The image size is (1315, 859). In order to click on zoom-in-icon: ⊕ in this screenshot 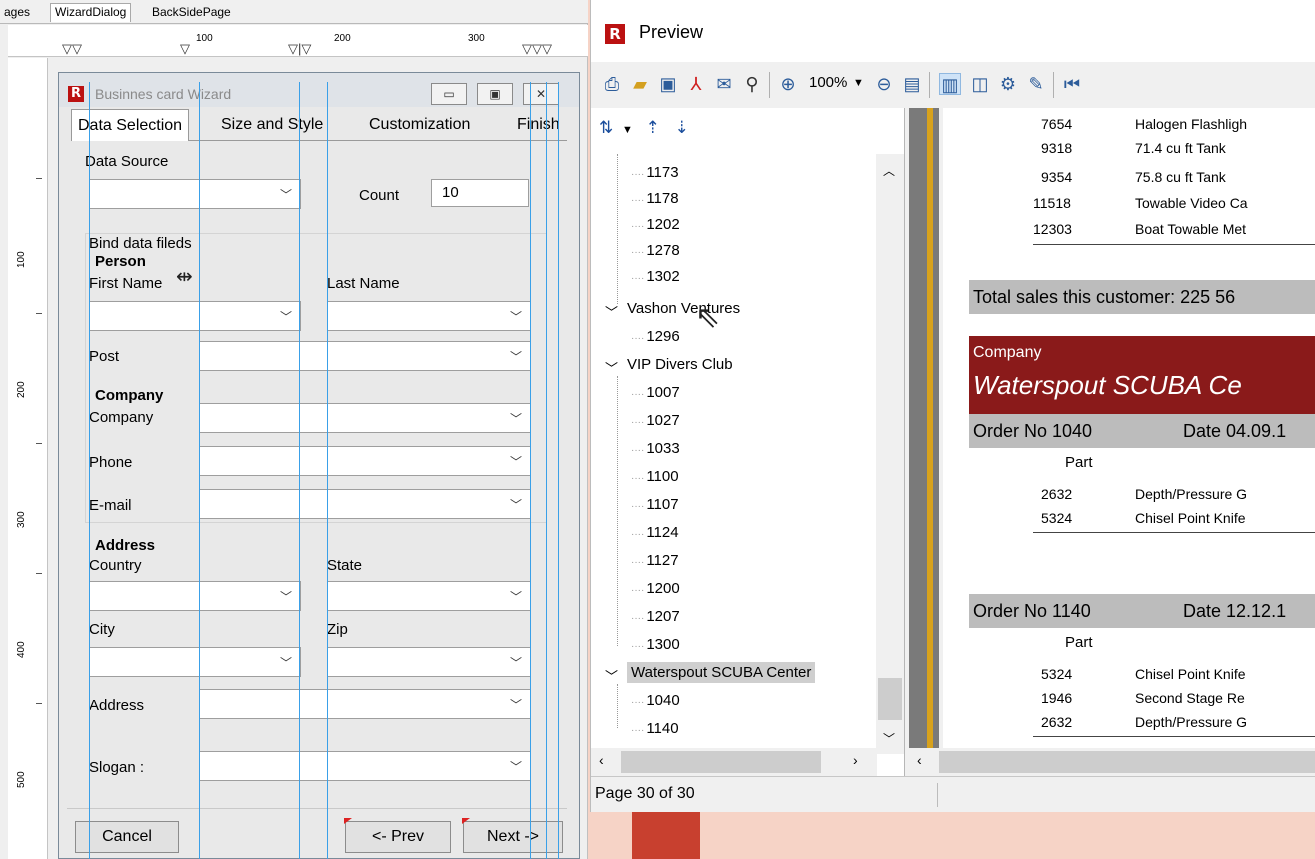, I will do `click(788, 84)`.